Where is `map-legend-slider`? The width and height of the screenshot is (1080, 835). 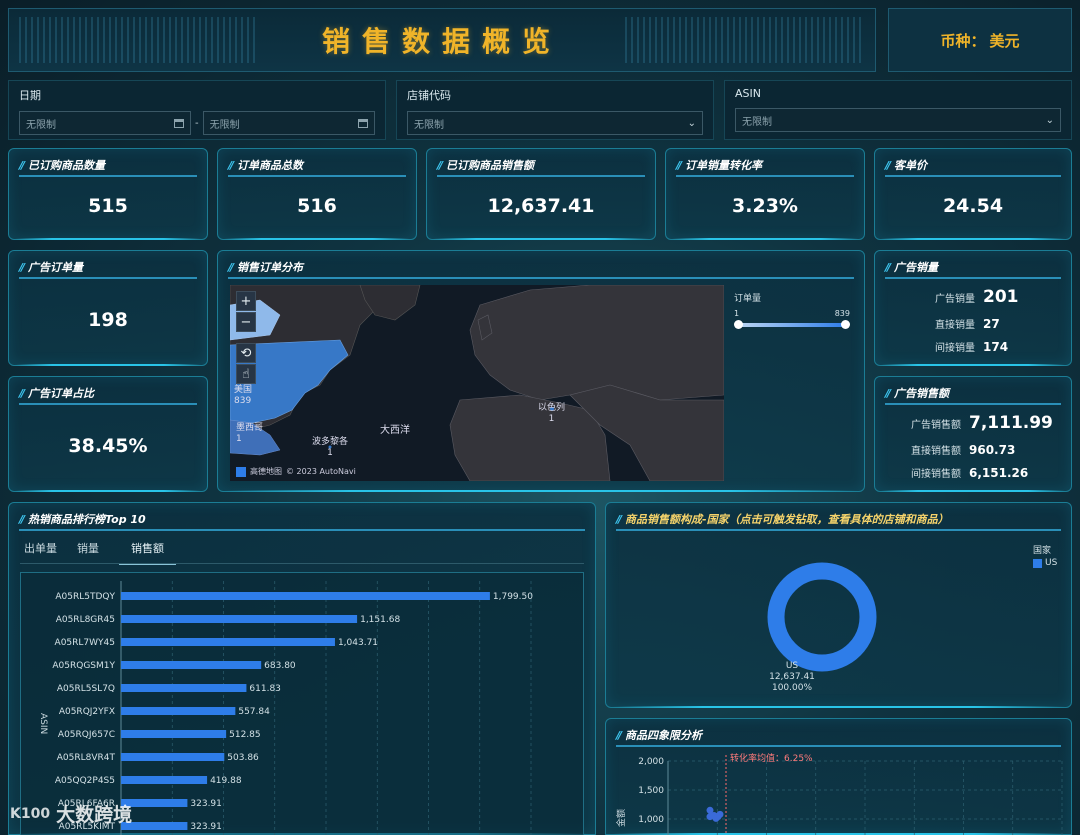 map-legend-slider is located at coordinates (792, 324).